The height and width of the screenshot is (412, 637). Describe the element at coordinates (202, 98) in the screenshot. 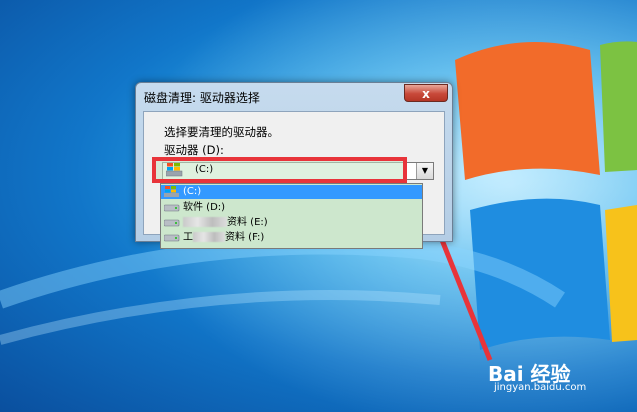

I see `dialog-title: 磁盘清理: 驱动器选择` at that location.